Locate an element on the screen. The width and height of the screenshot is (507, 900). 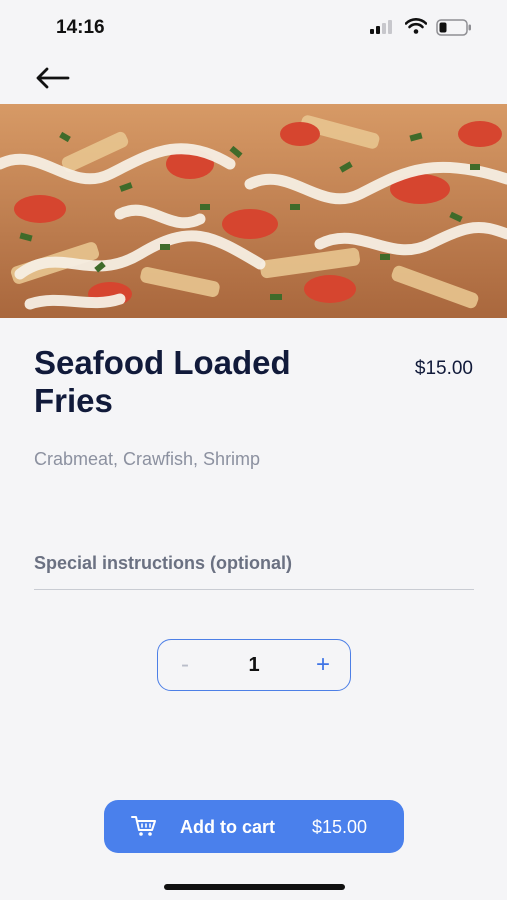
wifi-icon is located at coordinates (416, 26).